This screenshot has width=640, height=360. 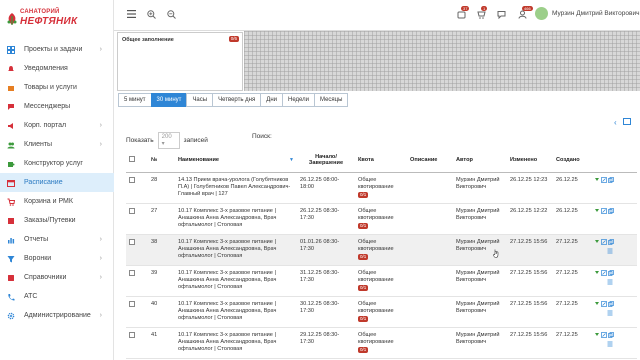 I want to click on tab-5: Недели, so click(x=298, y=100).